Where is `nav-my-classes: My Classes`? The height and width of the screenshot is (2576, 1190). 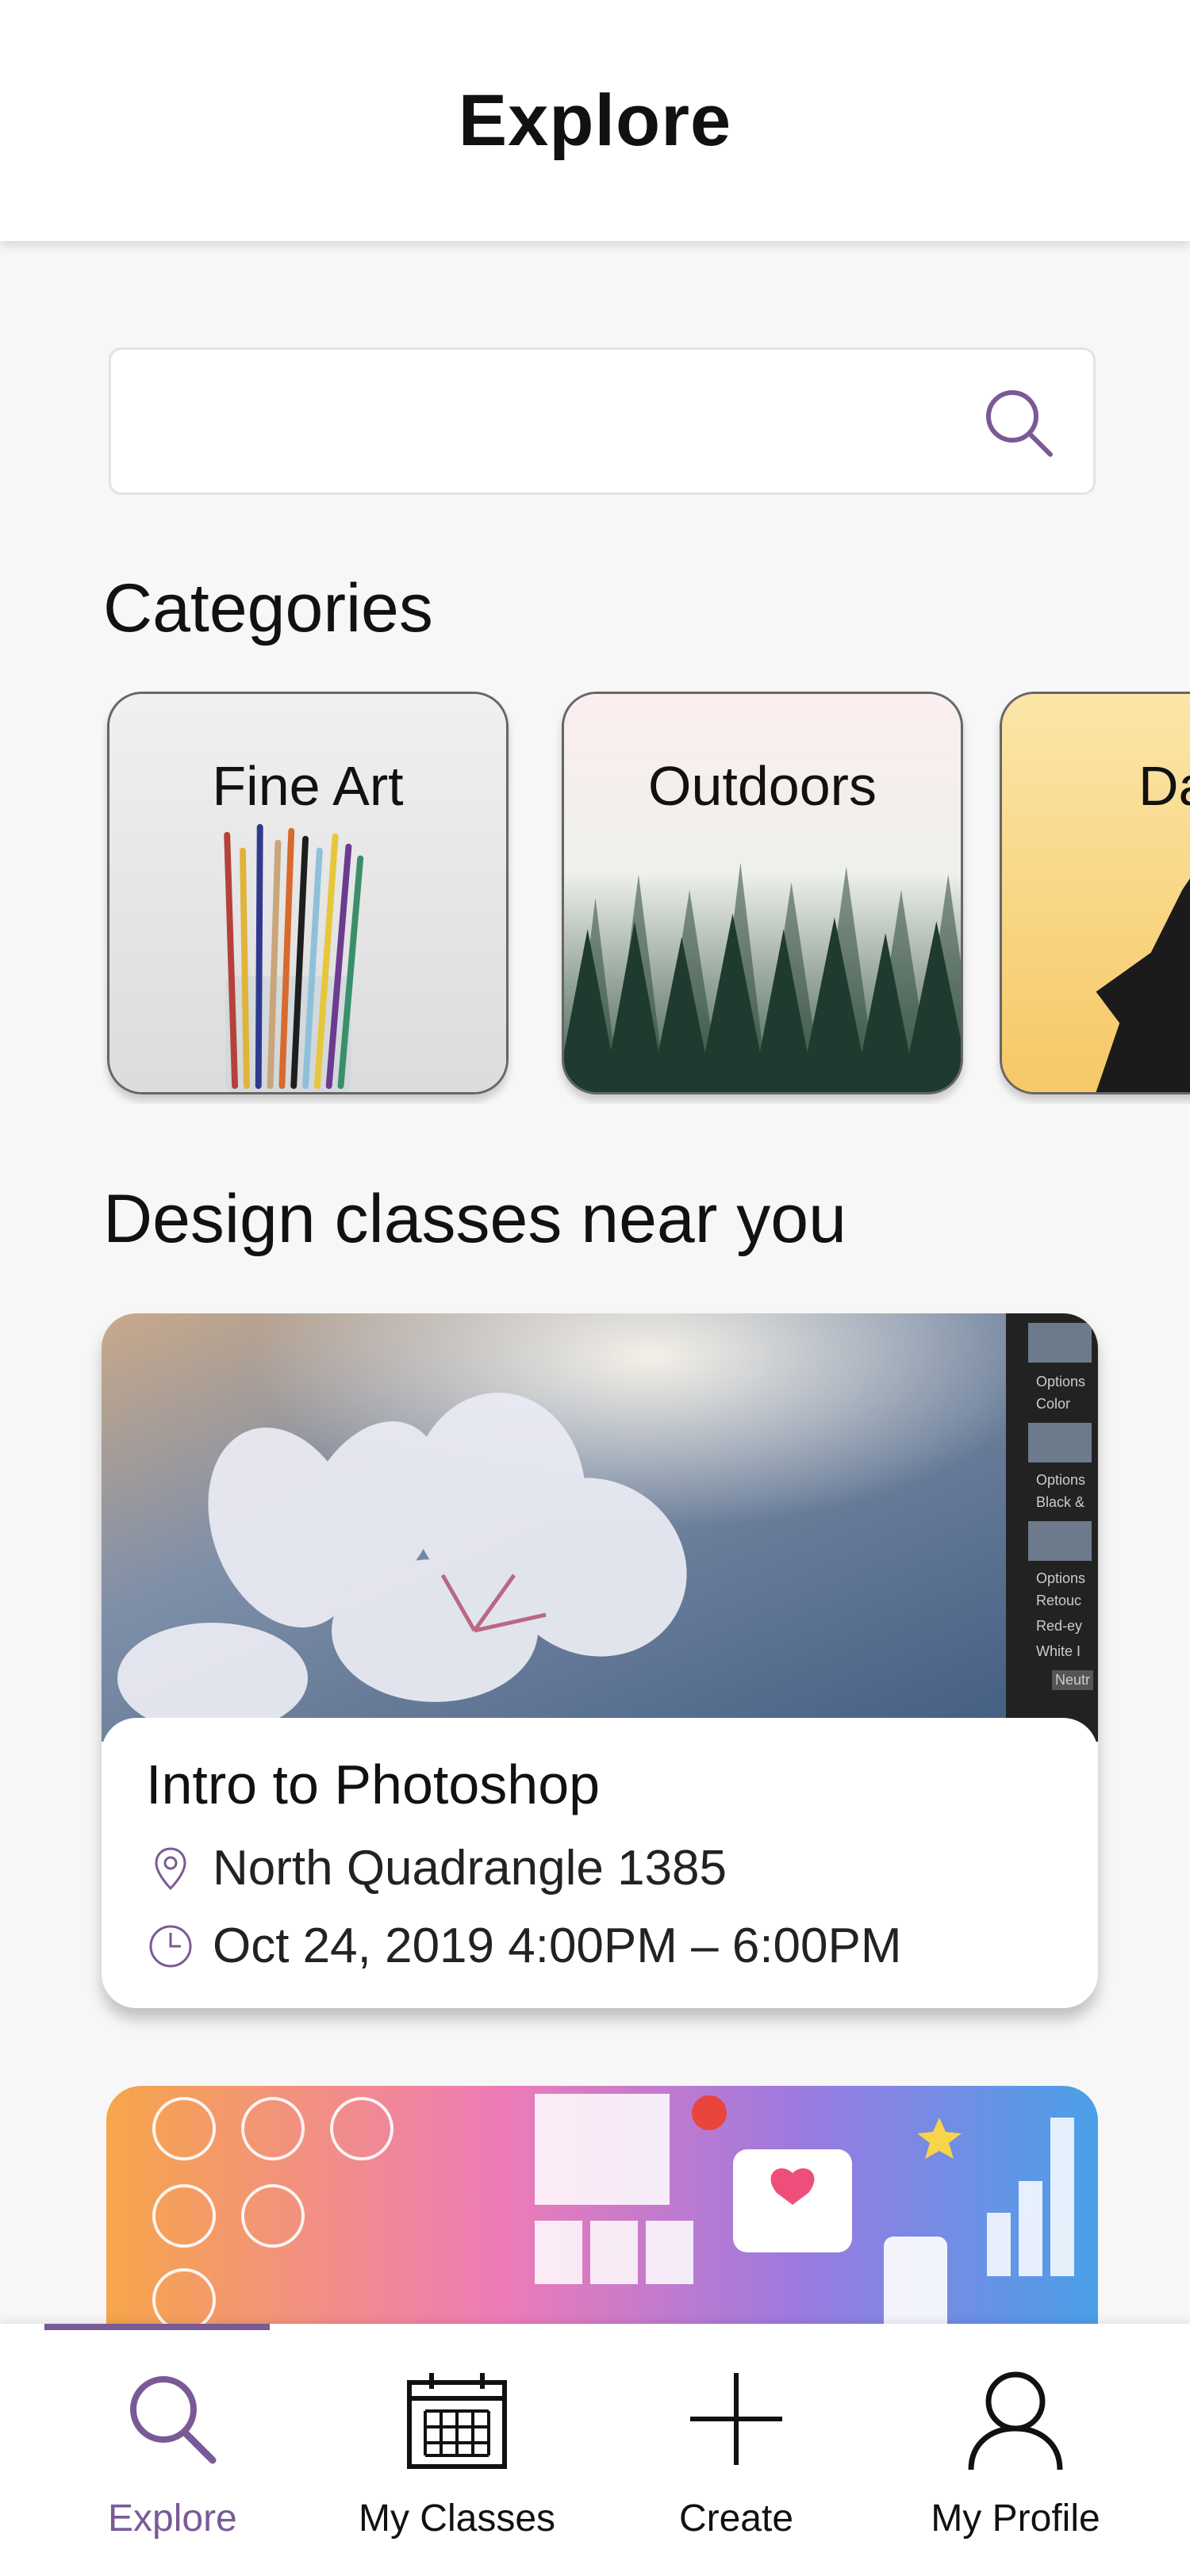
nav-my-classes: My Classes is located at coordinates (457, 2458).